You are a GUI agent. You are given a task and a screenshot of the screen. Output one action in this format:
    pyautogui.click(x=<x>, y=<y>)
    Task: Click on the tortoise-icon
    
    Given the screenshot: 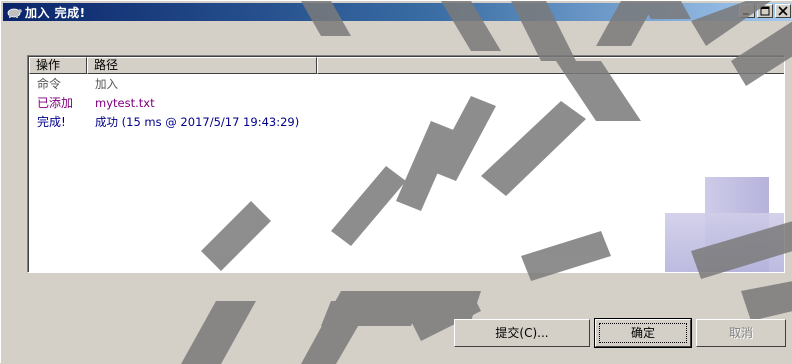 What is the action you would take?
    pyautogui.click(x=14, y=12)
    